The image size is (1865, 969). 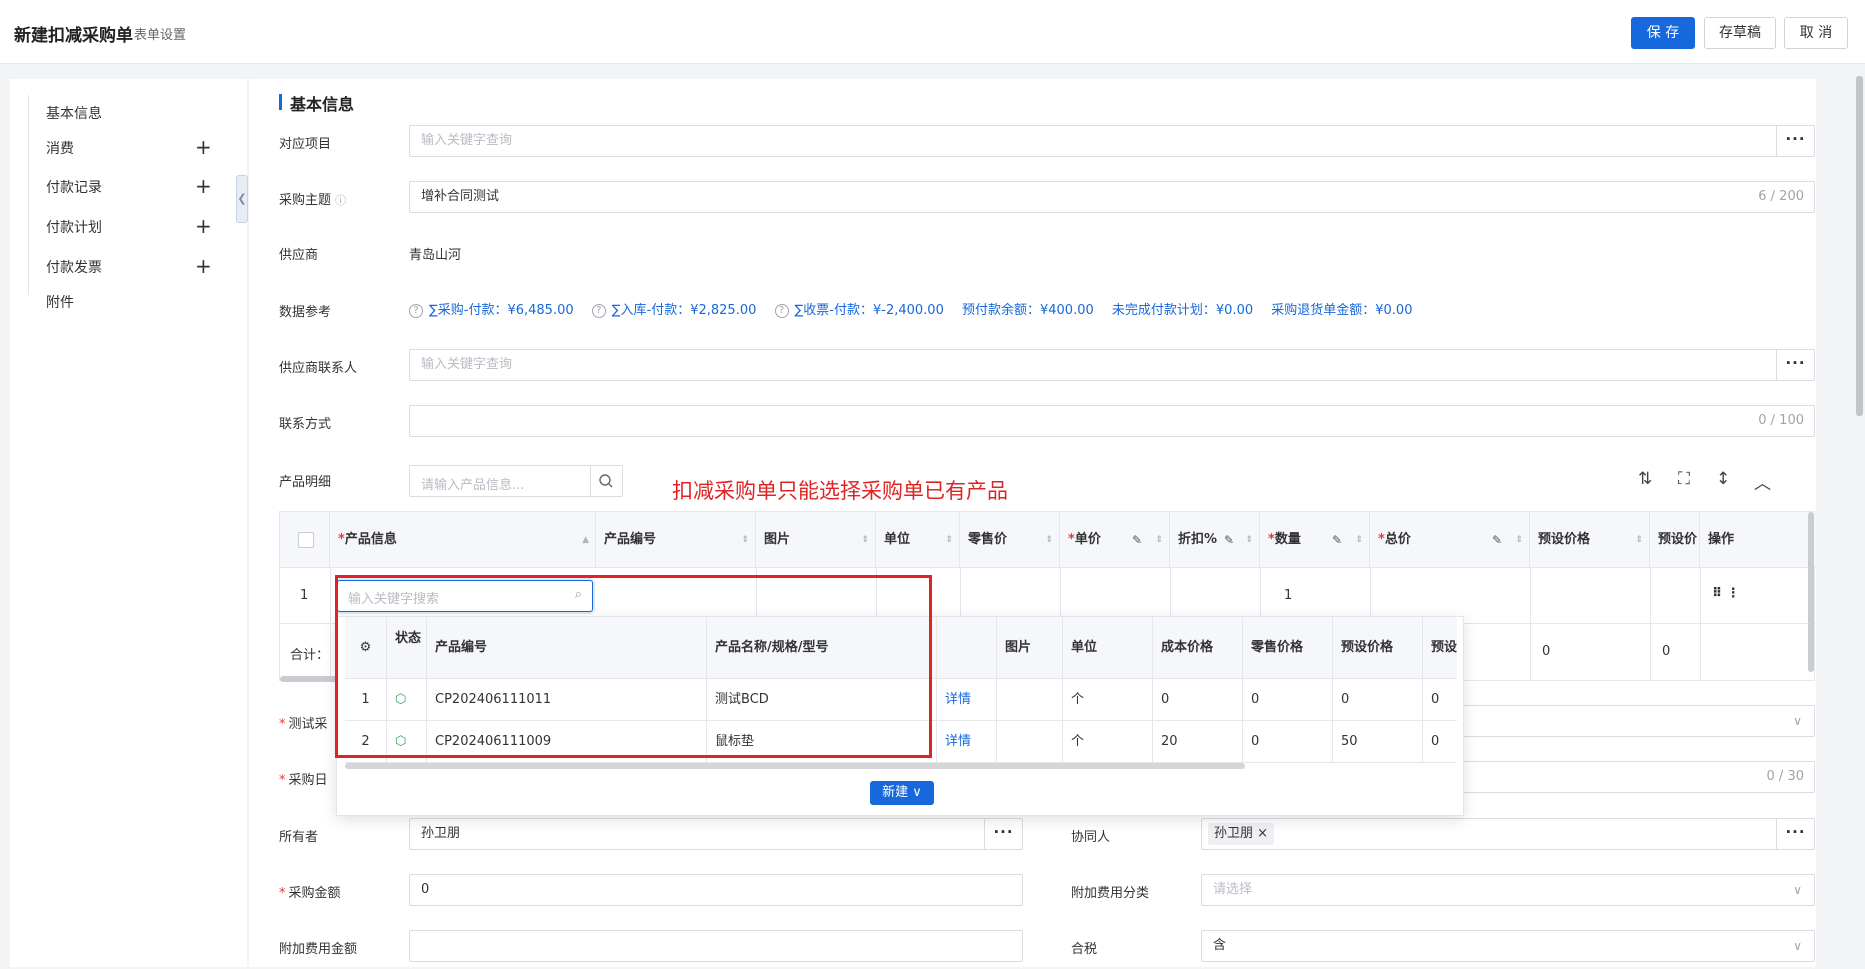 I want to click on save-draft-button: 存草稿, so click(x=1740, y=33).